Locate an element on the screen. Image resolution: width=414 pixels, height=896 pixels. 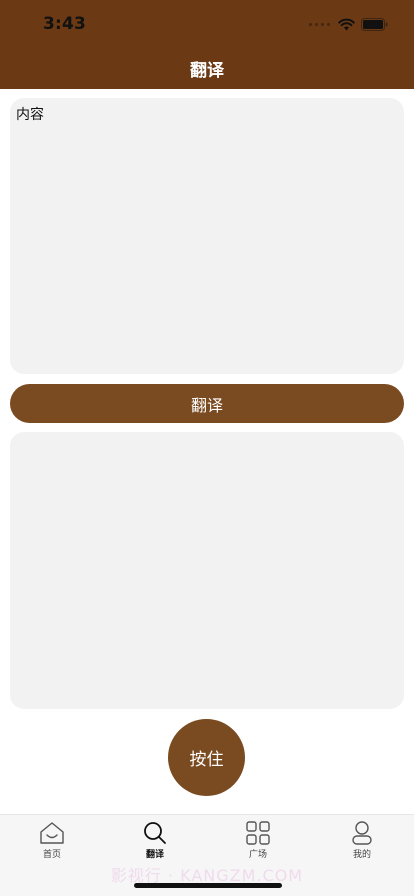
tab-home-label: 首页 is located at coordinates (51, 855).